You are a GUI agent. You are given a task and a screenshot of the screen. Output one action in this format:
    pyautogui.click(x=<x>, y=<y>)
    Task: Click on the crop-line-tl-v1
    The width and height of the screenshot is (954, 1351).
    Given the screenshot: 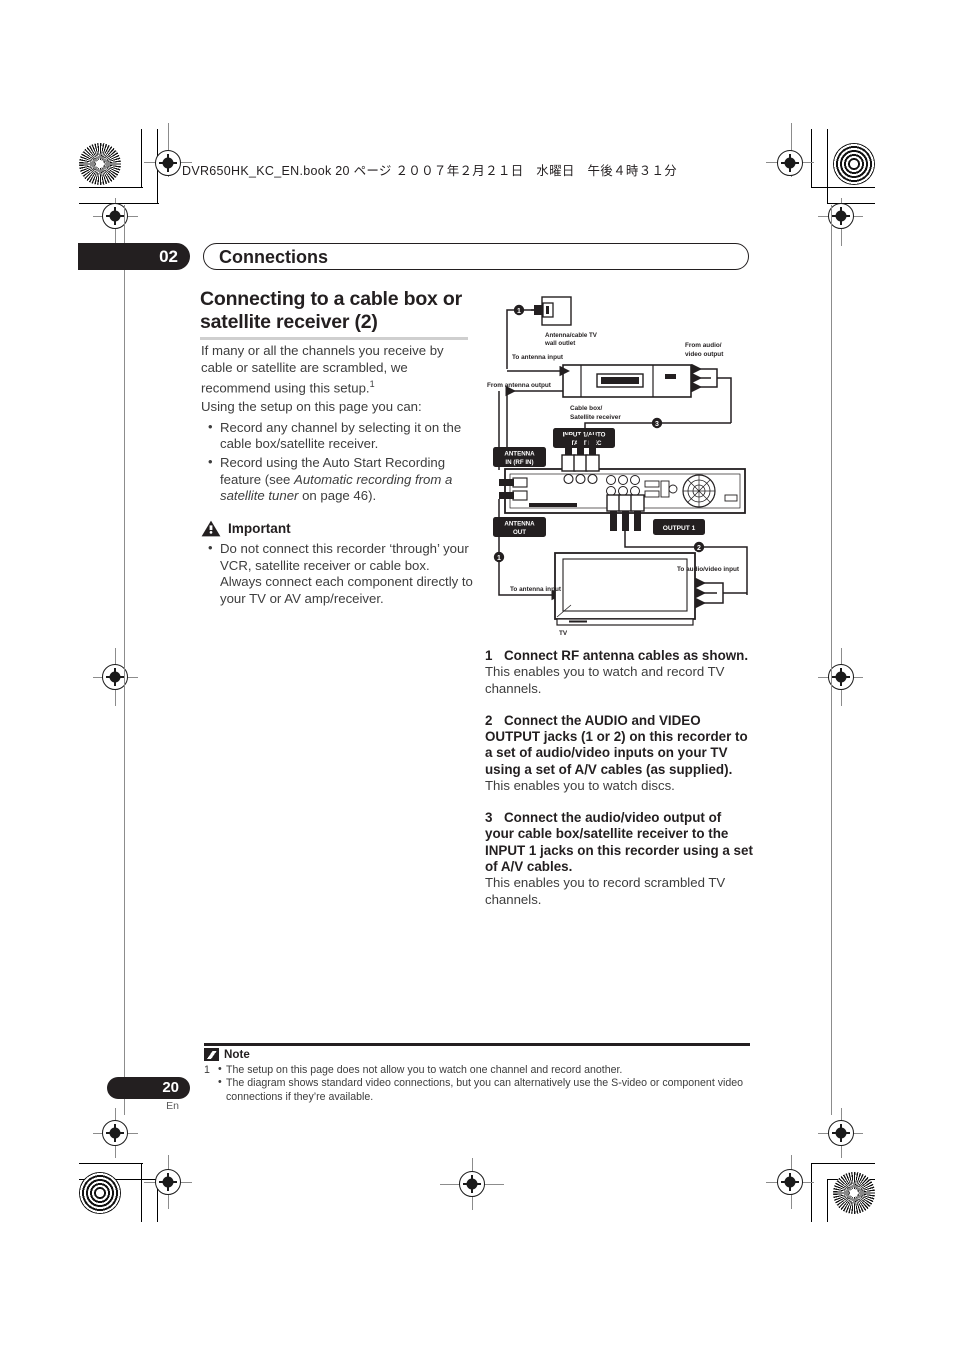 What is the action you would take?
    pyautogui.click(x=142, y=158)
    